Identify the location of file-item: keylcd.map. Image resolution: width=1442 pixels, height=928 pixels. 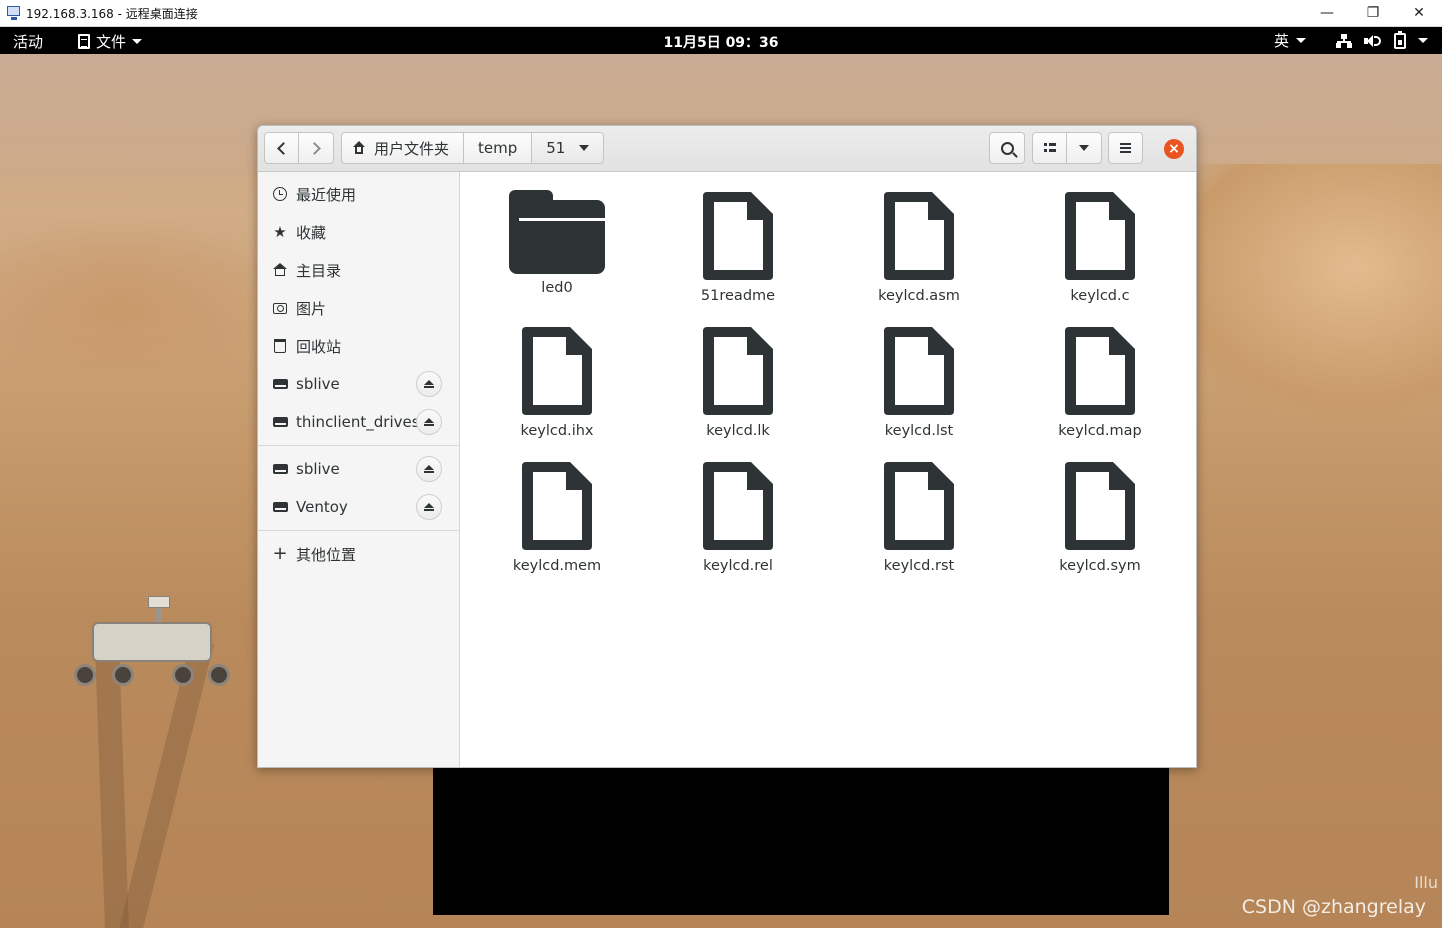
(1100, 373).